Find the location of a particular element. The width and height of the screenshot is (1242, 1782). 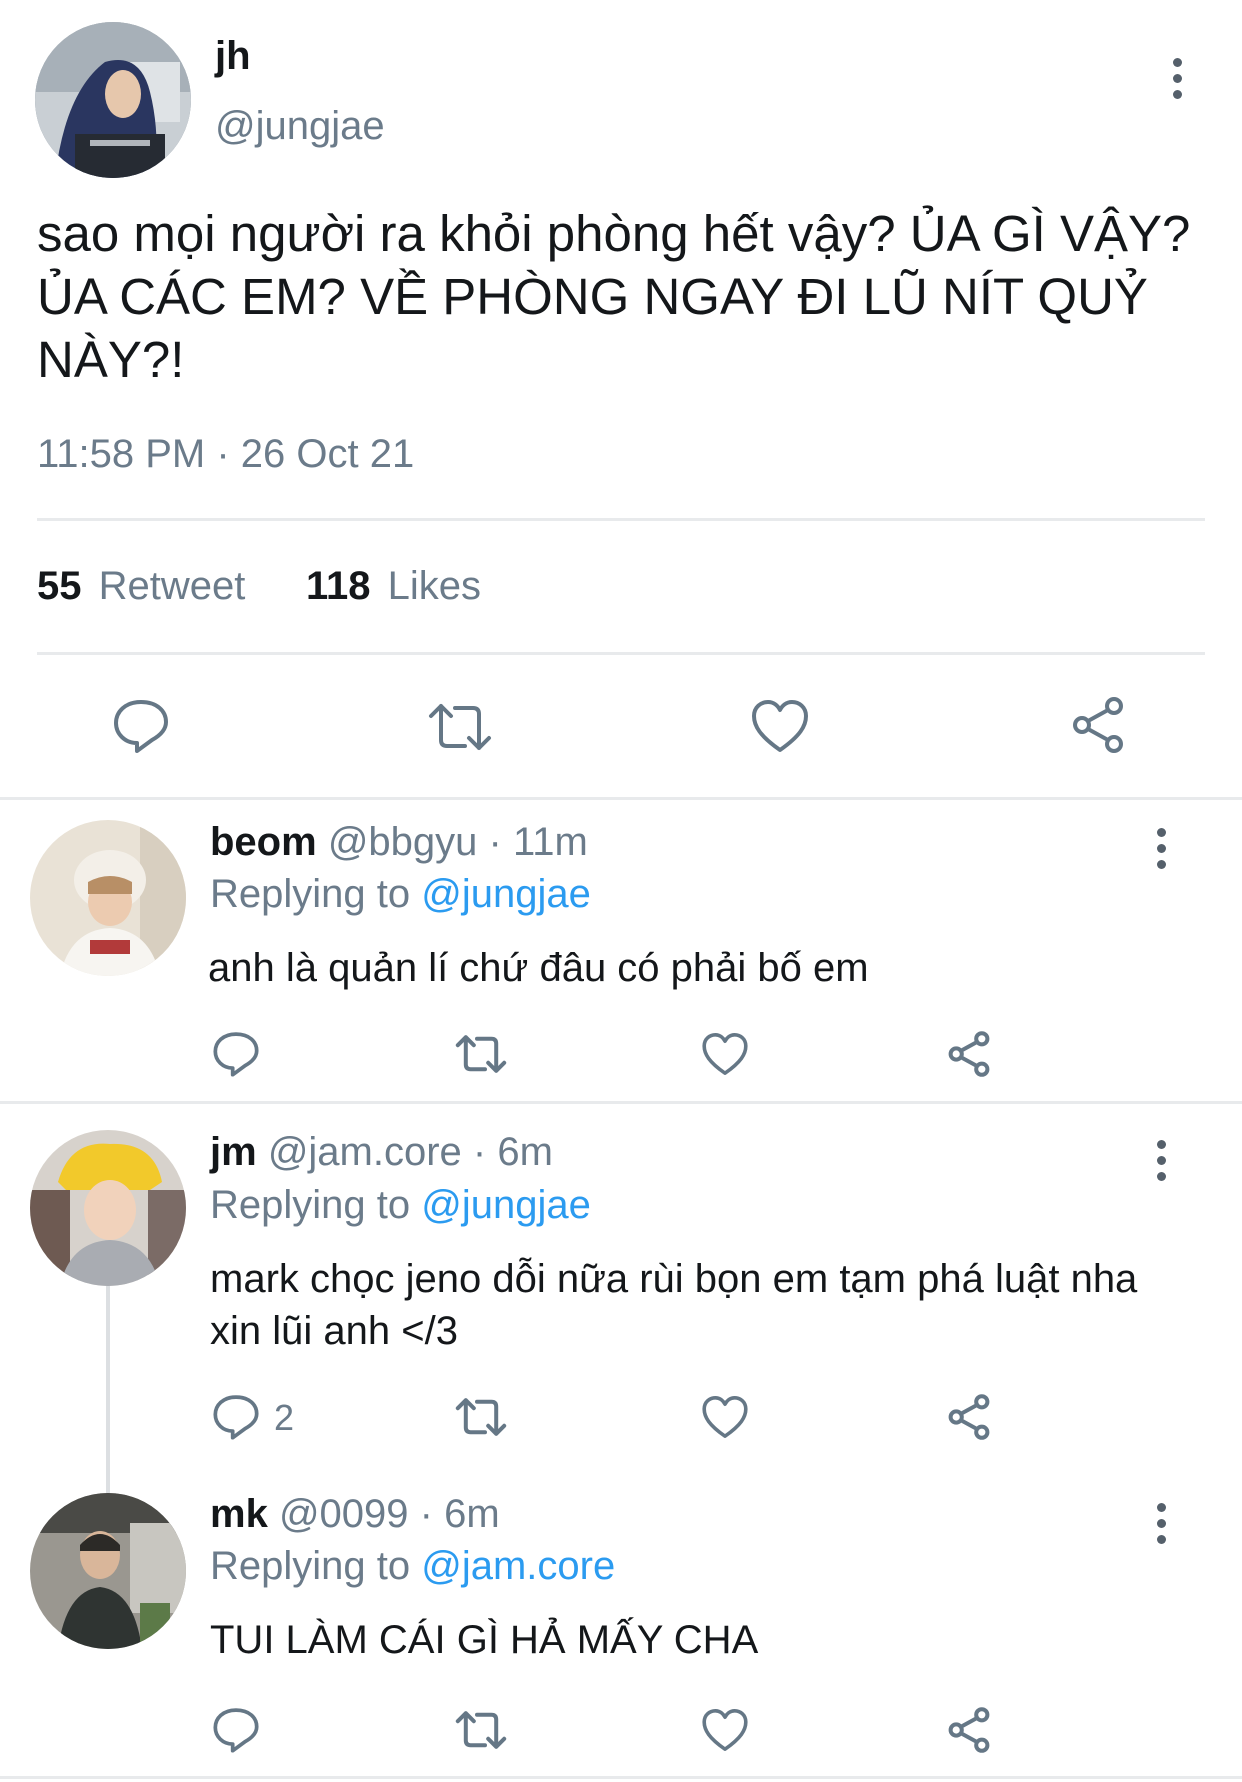

avatar-jm-image is located at coordinates (108, 1208).